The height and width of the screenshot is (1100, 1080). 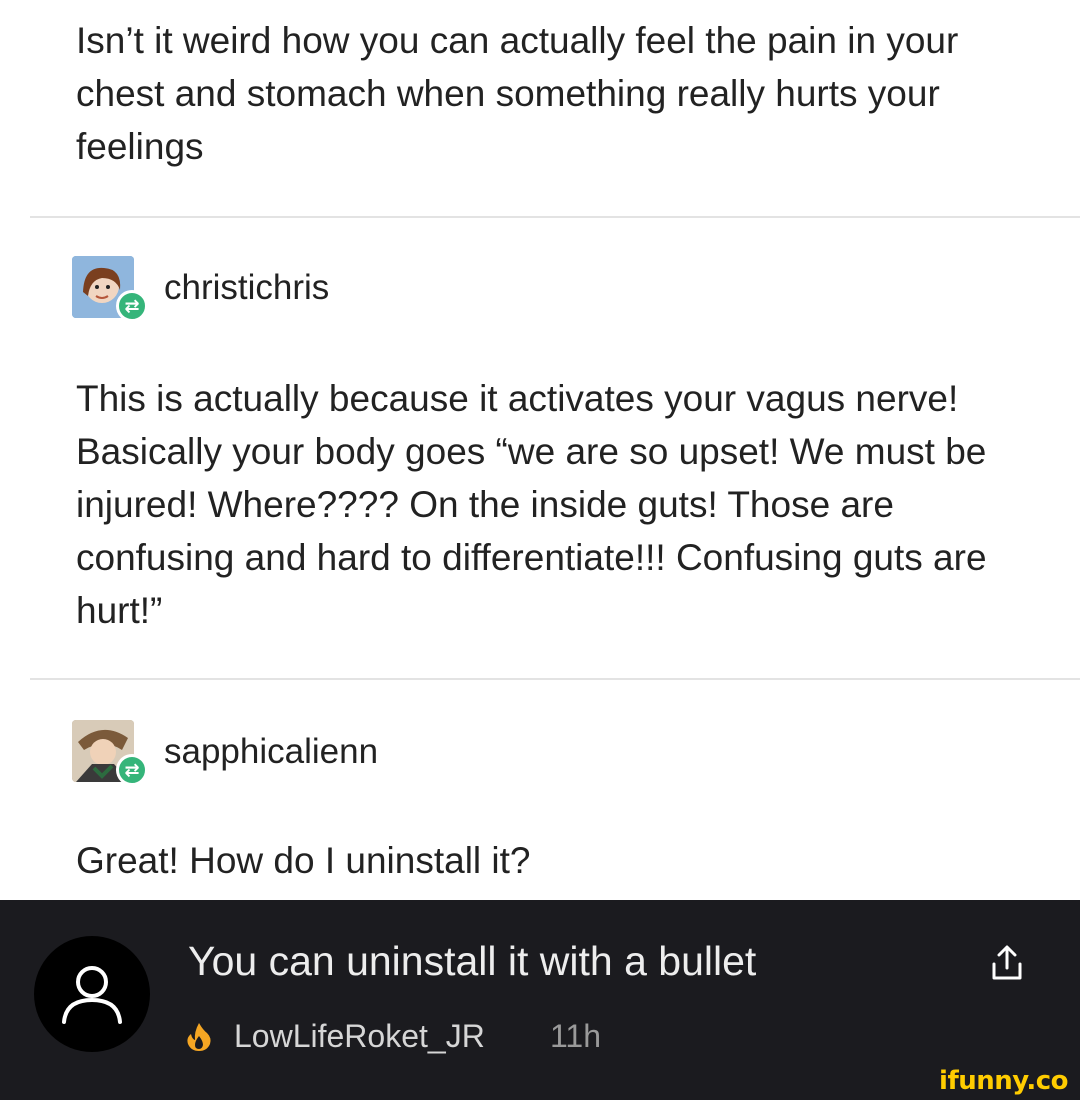 I want to click on comment-username: LowLifeRoket_JR, so click(x=359, y=1036).